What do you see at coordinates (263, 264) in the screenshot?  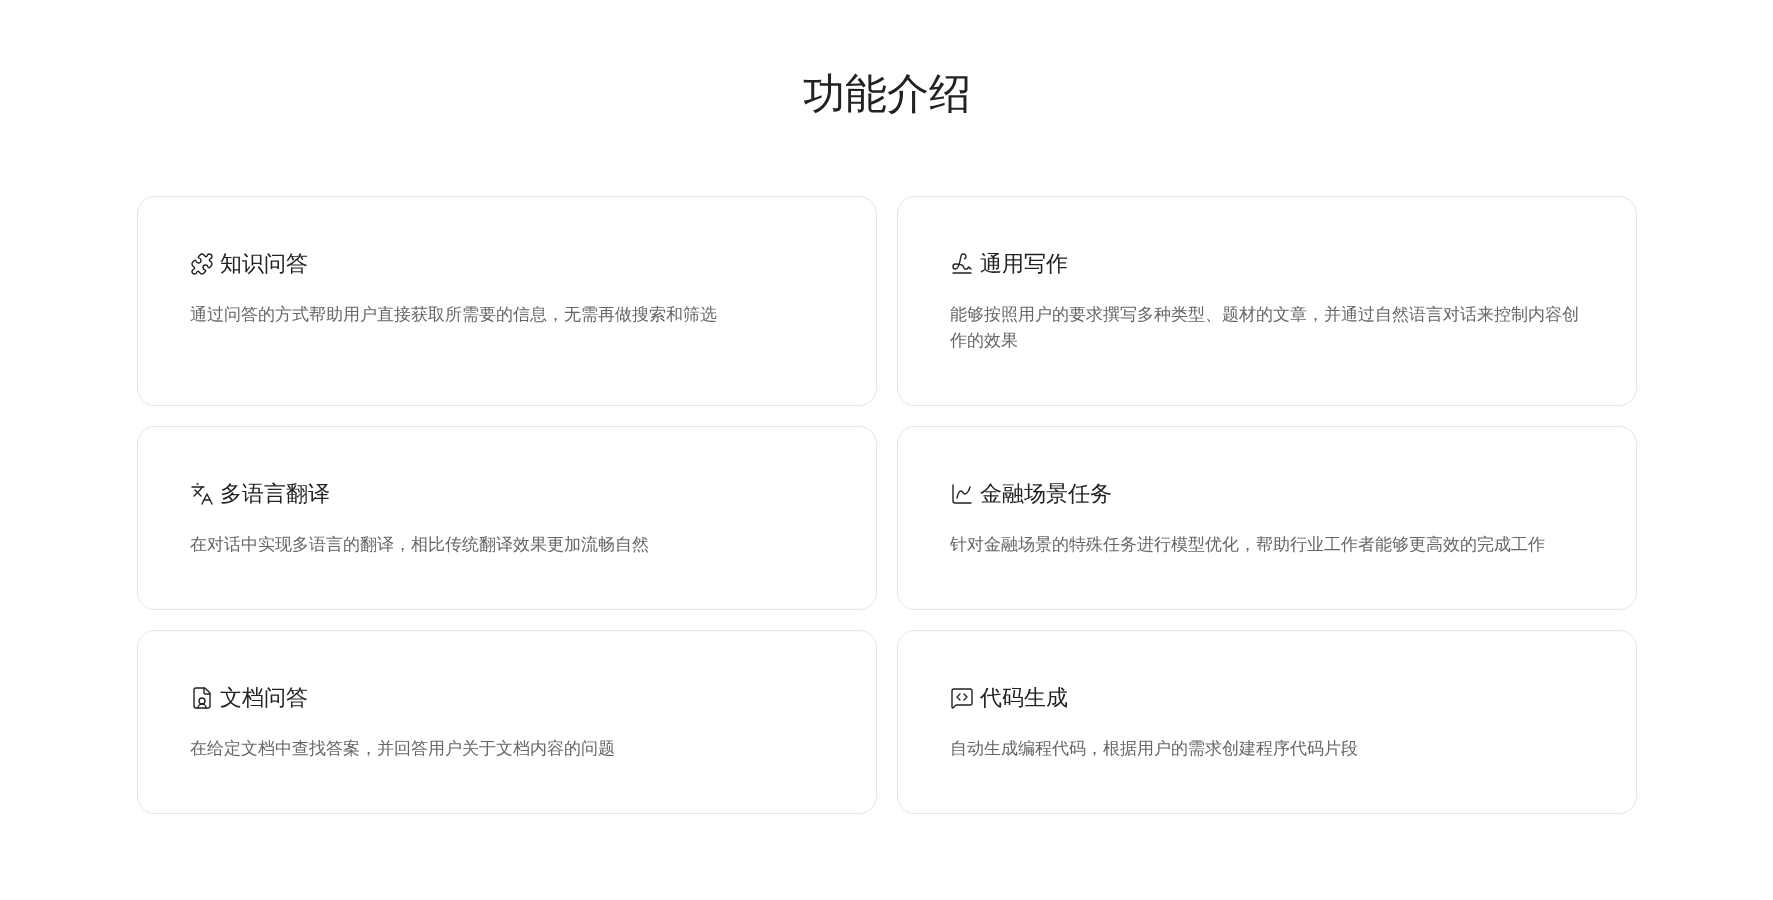 I see `feature-title: 知识问答` at bounding box center [263, 264].